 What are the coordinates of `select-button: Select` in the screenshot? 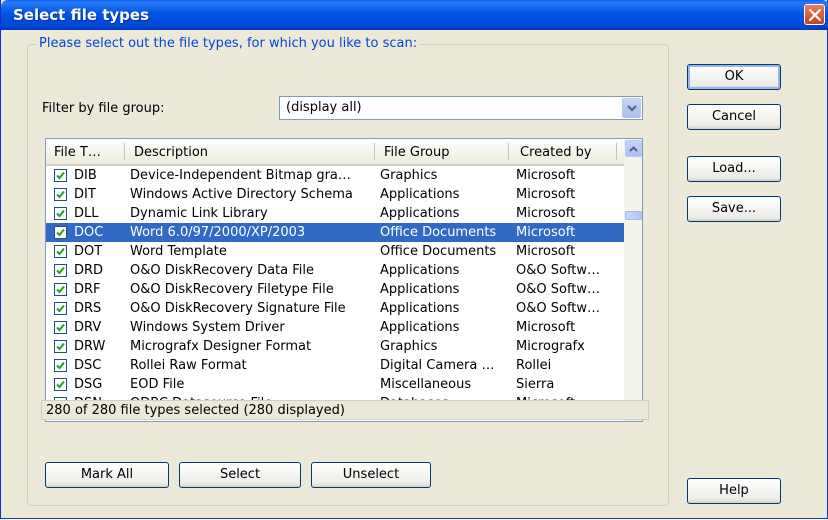 It's located at (240, 475).